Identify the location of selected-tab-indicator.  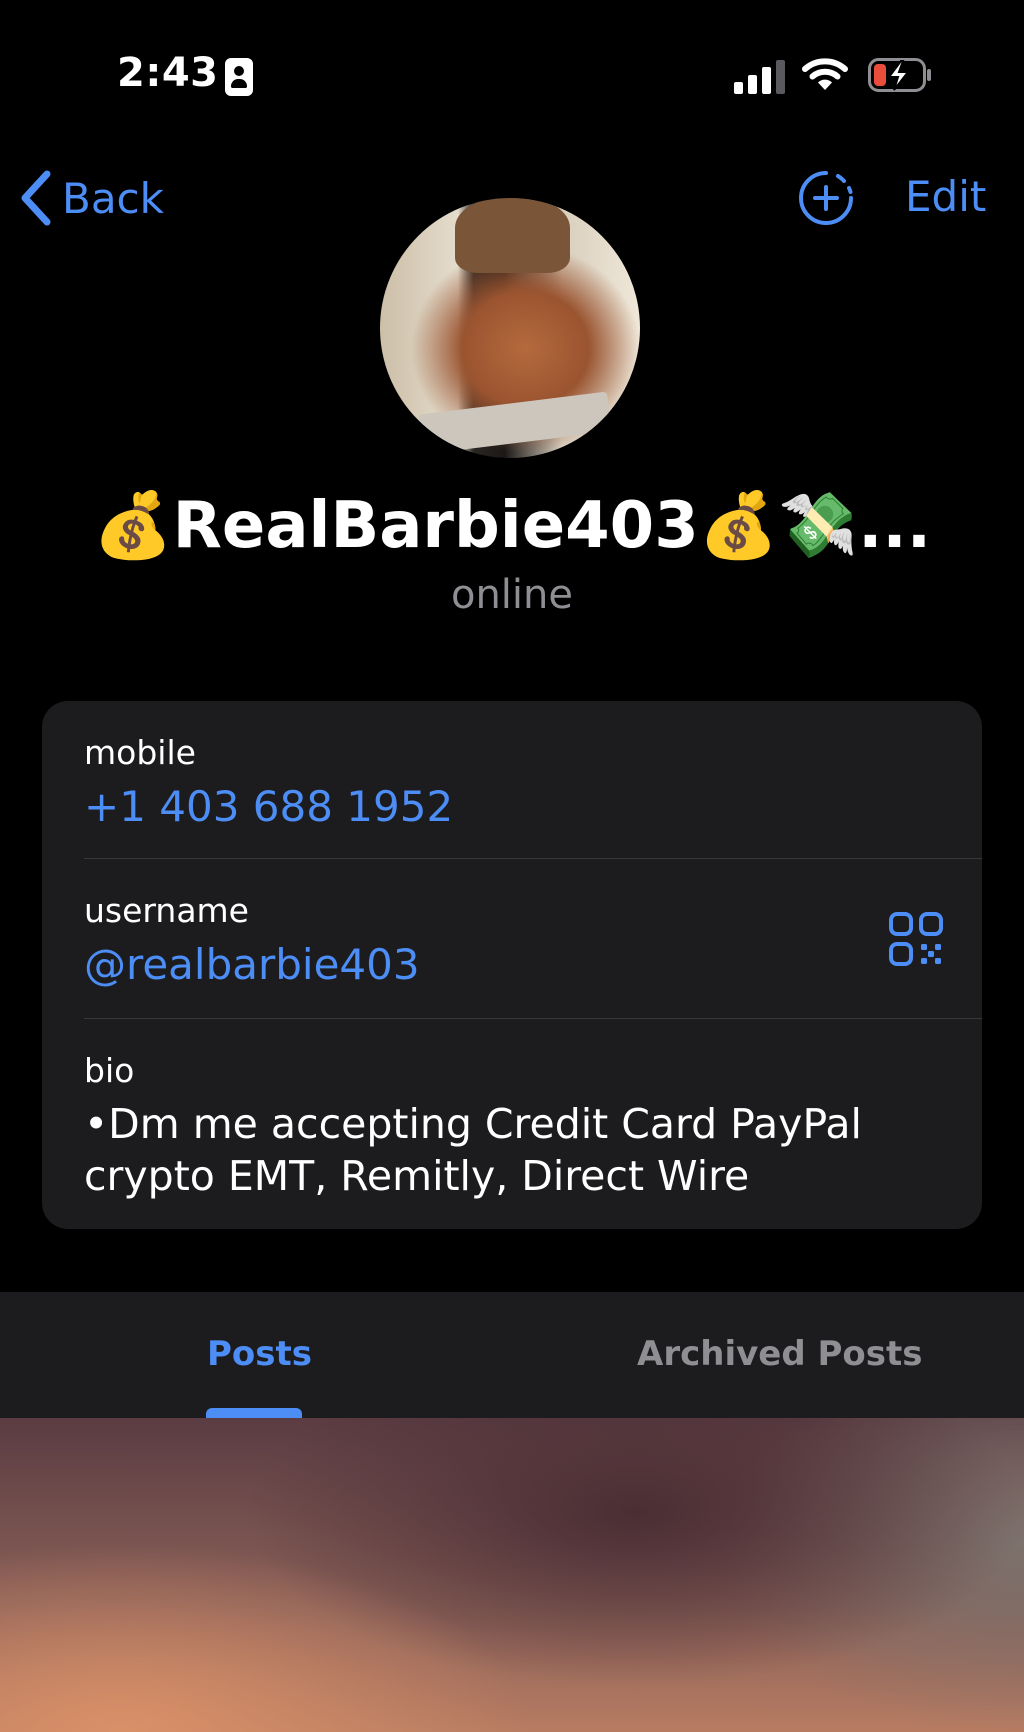
(254, 1413).